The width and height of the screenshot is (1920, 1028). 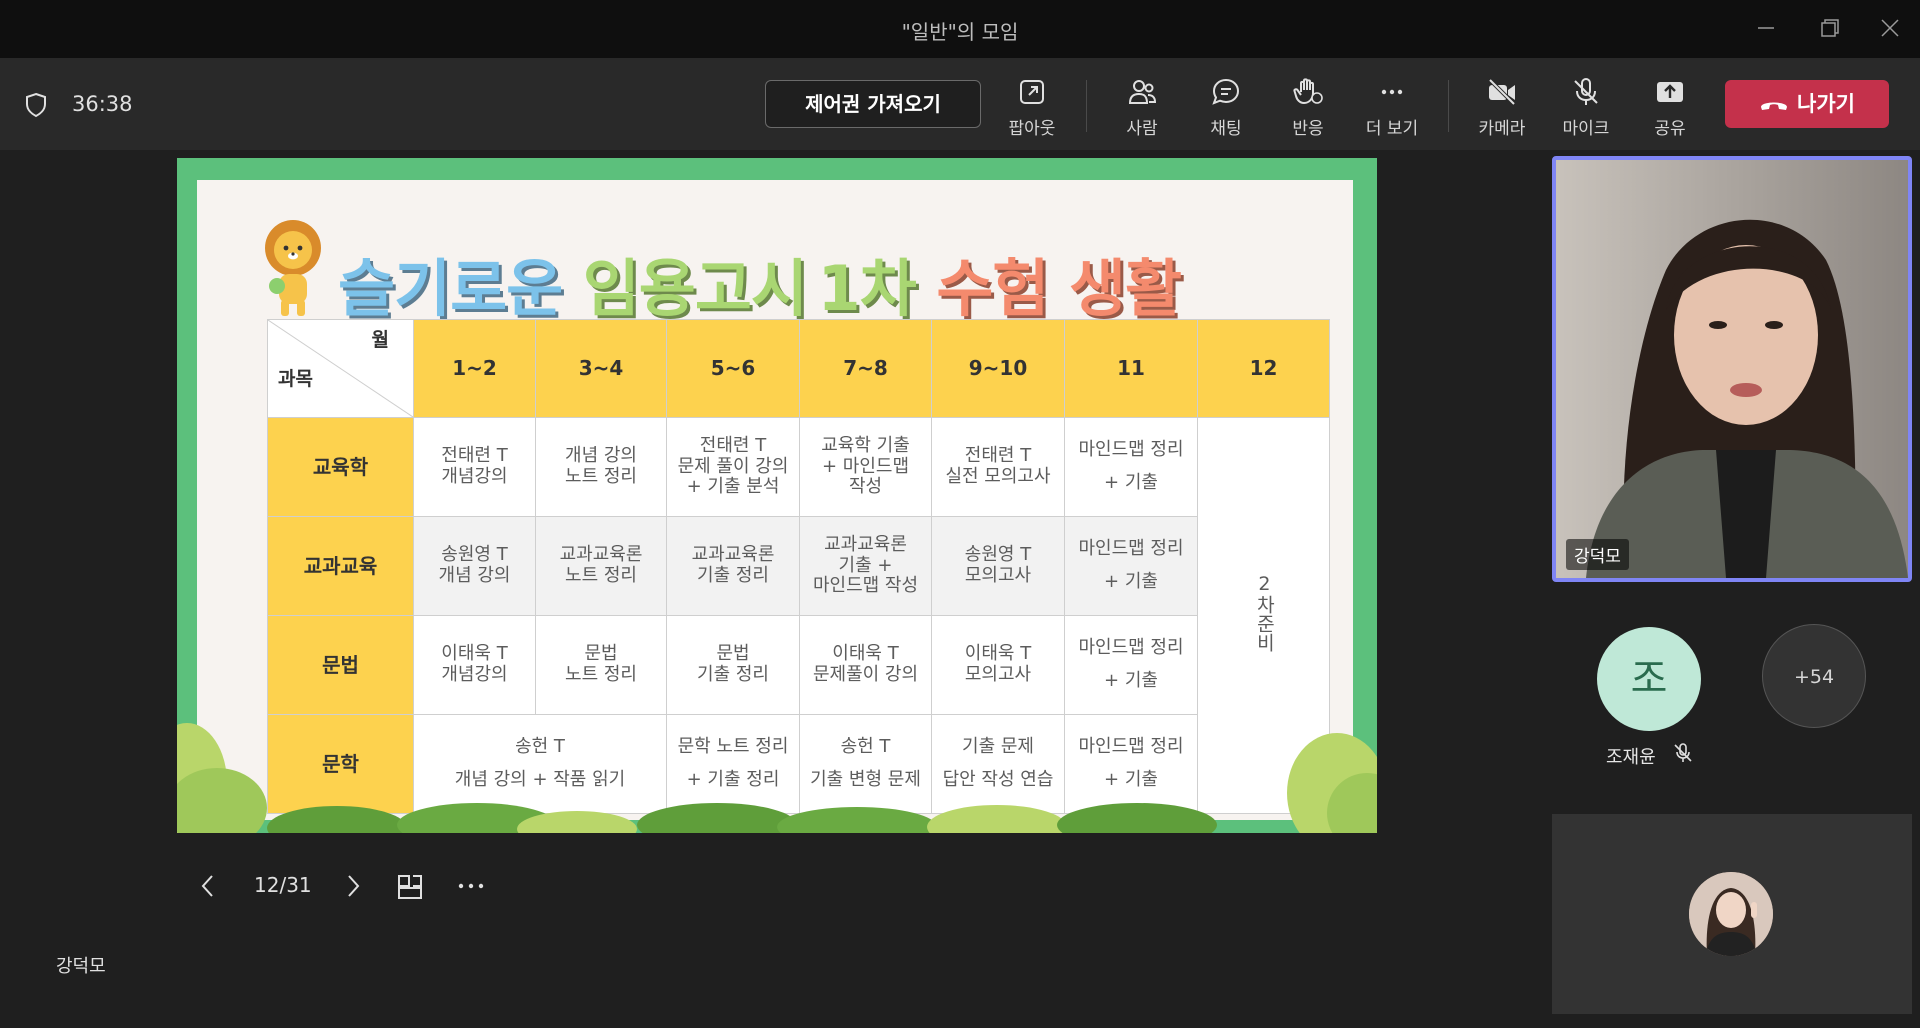 I want to click on chat-icon, so click(x=1226, y=91).